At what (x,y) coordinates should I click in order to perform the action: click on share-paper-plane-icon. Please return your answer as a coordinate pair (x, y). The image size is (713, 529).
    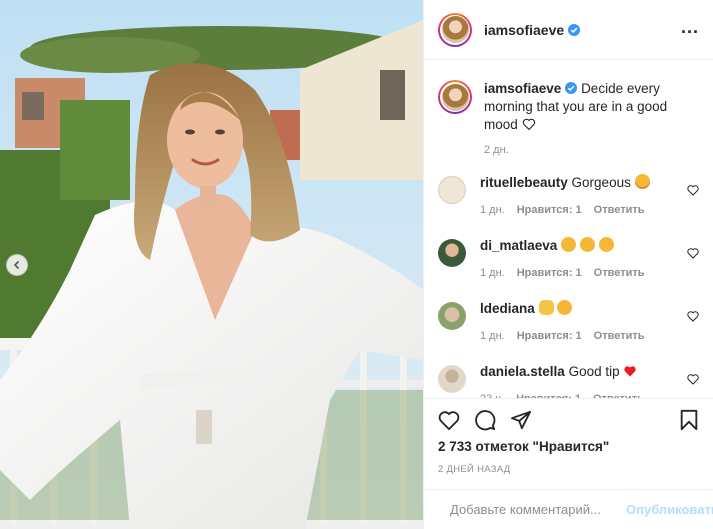
    Looking at the image, I should click on (521, 420).